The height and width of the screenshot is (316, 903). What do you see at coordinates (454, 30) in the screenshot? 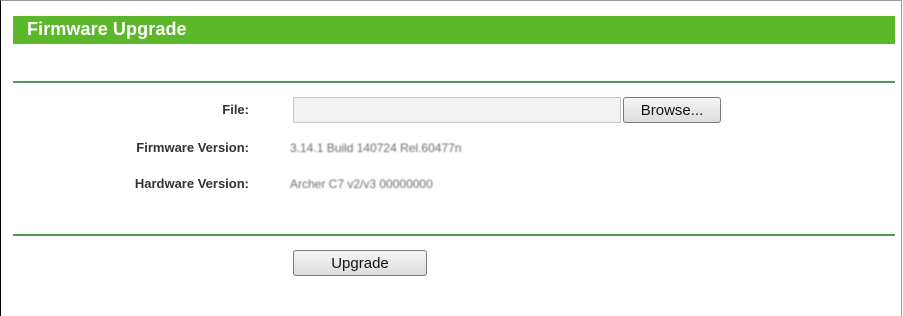
I see `title-bar: Firmware Upgrade` at bounding box center [454, 30].